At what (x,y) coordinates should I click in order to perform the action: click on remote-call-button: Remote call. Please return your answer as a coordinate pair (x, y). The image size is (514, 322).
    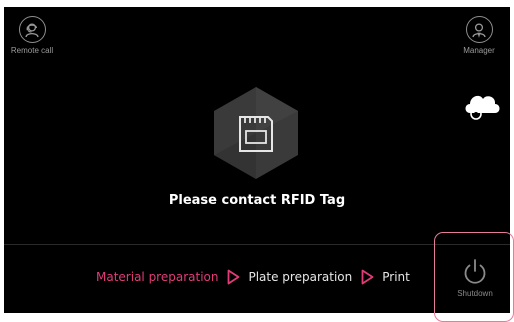
    Looking at the image, I should click on (32, 35).